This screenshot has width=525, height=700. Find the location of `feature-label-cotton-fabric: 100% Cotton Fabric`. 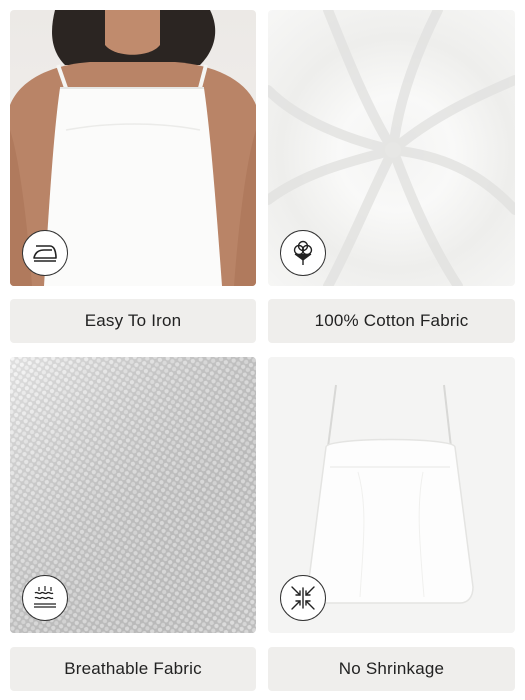

feature-label-cotton-fabric: 100% Cotton Fabric is located at coordinates (391, 321).